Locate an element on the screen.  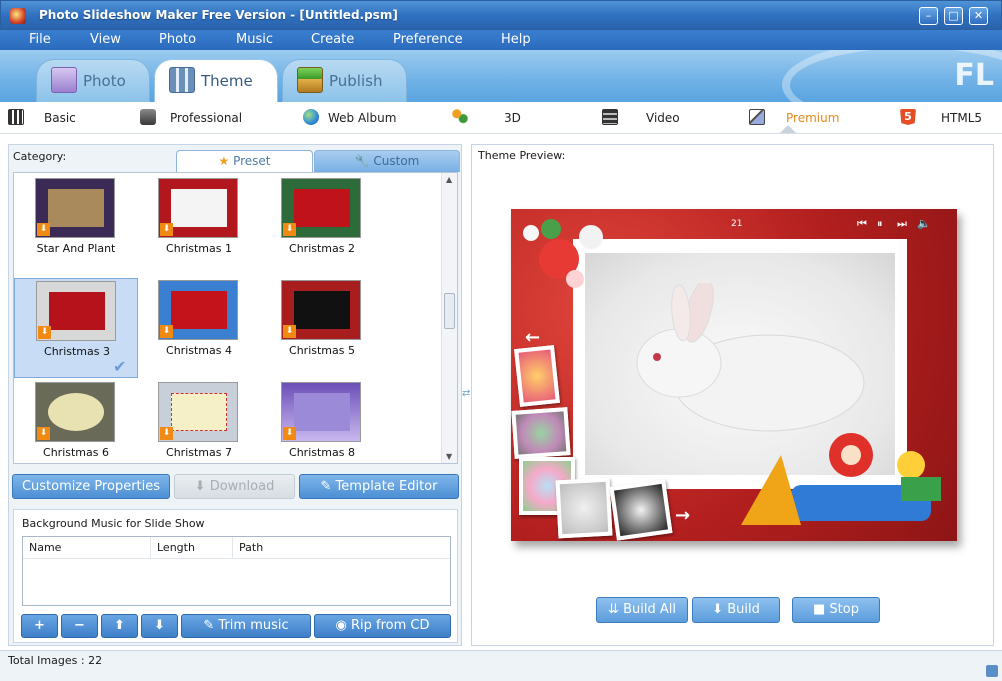
theme-item-christmas-2: ⬇ Christmas 2 is located at coordinates (322, 226).